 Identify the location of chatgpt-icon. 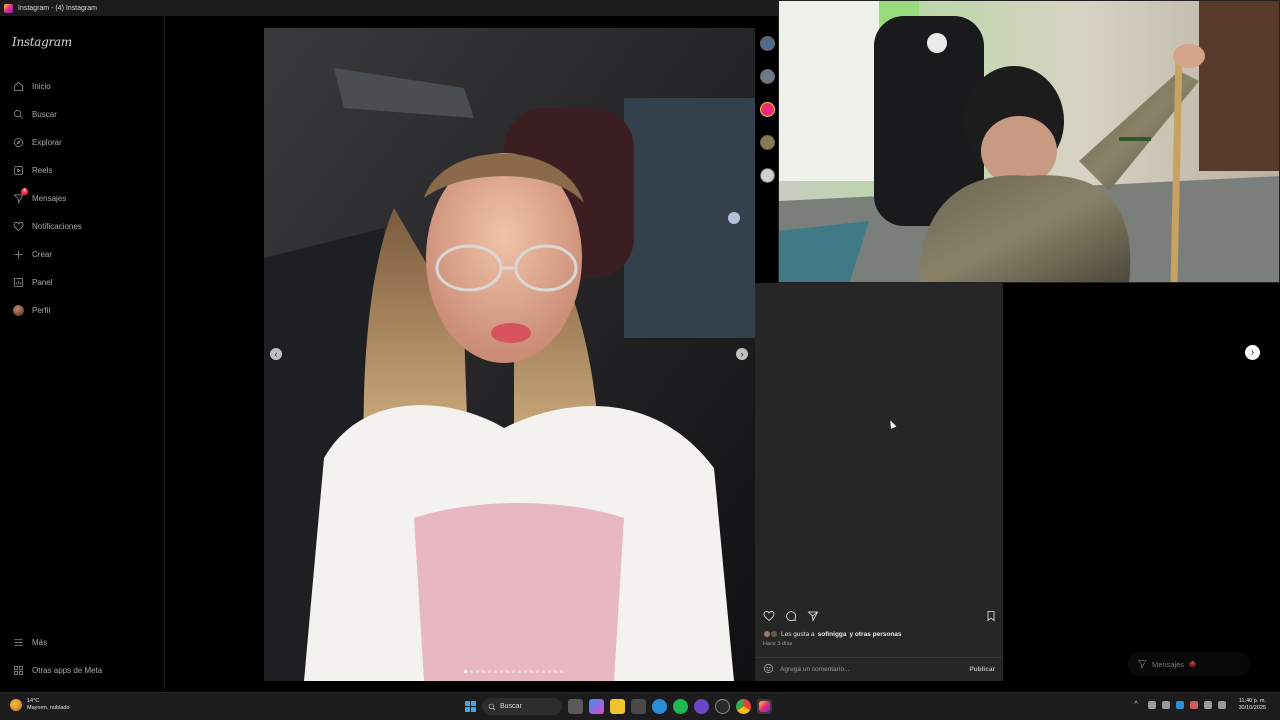
(722, 706).